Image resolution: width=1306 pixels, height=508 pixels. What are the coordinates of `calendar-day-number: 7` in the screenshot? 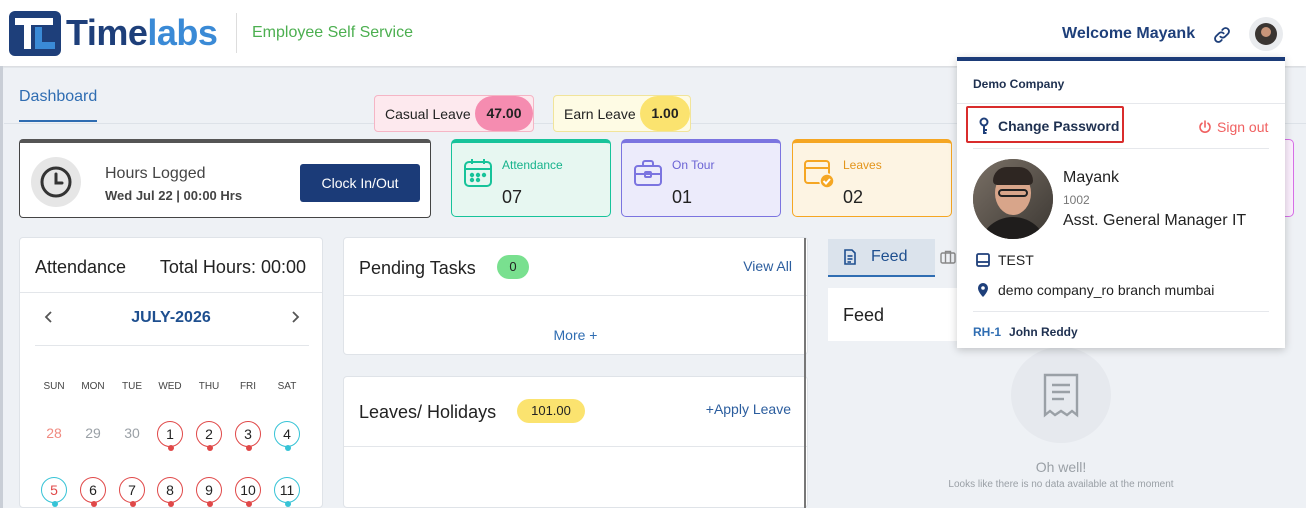 It's located at (132, 490).